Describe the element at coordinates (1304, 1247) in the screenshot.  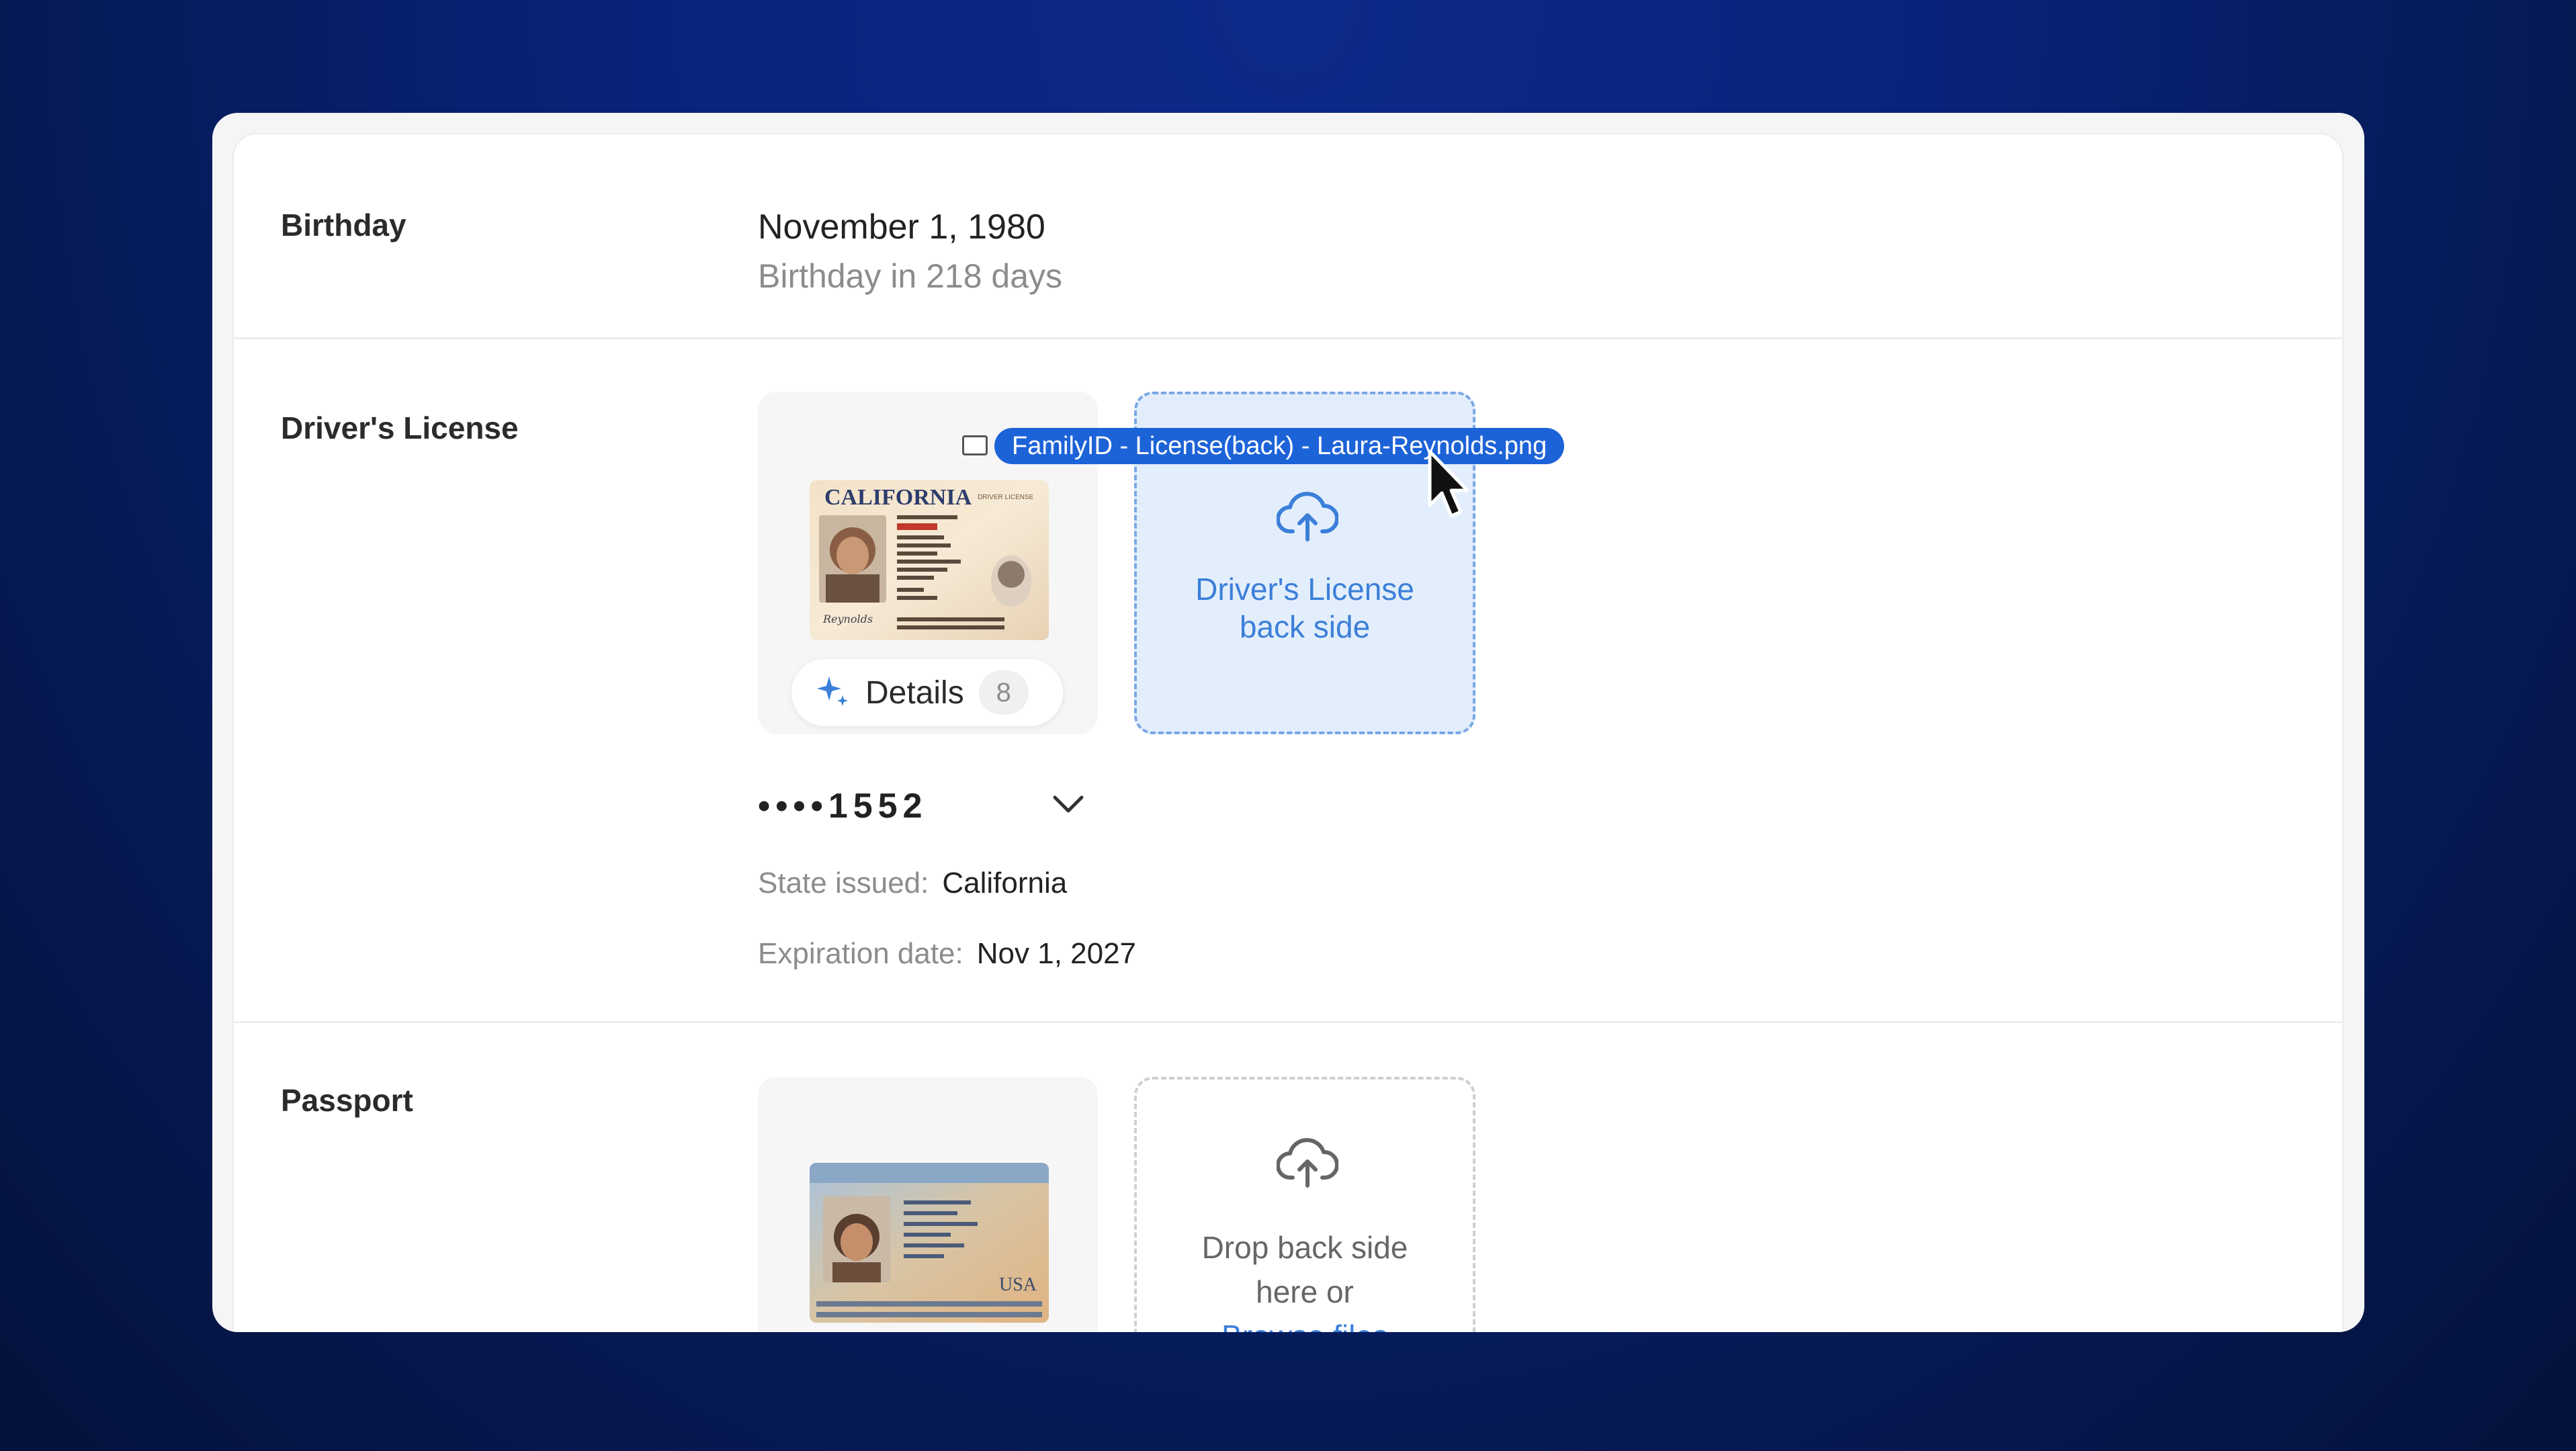
I see `passport-drop-line1: Drop back side` at that location.